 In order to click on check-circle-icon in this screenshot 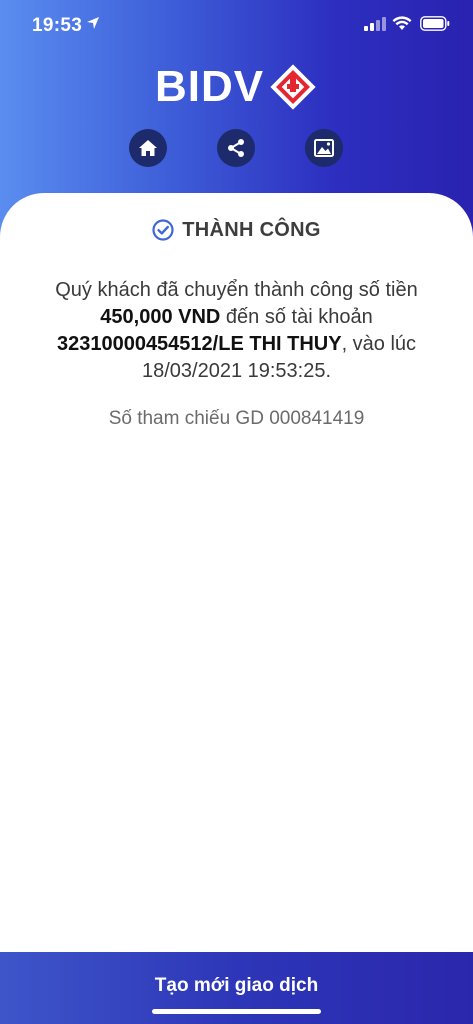, I will do `click(163, 230)`.